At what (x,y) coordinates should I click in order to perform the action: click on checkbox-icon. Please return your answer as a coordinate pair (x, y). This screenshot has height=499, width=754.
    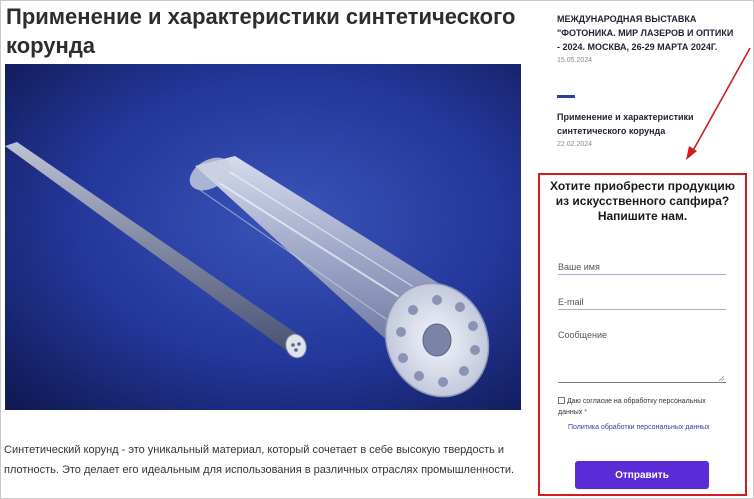
    Looking at the image, I should click on (561, 400).